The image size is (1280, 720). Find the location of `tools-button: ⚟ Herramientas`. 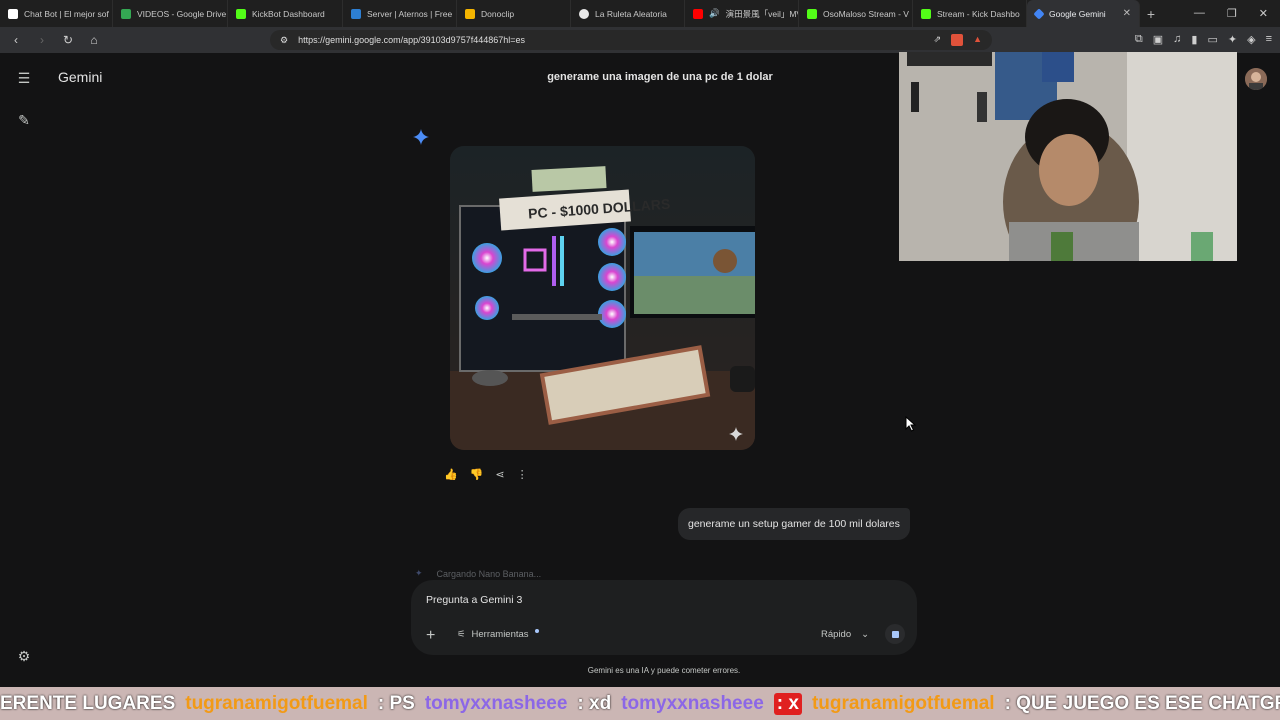

tools-button: ⚟ Herramientas is located at coordinates (498, 634).